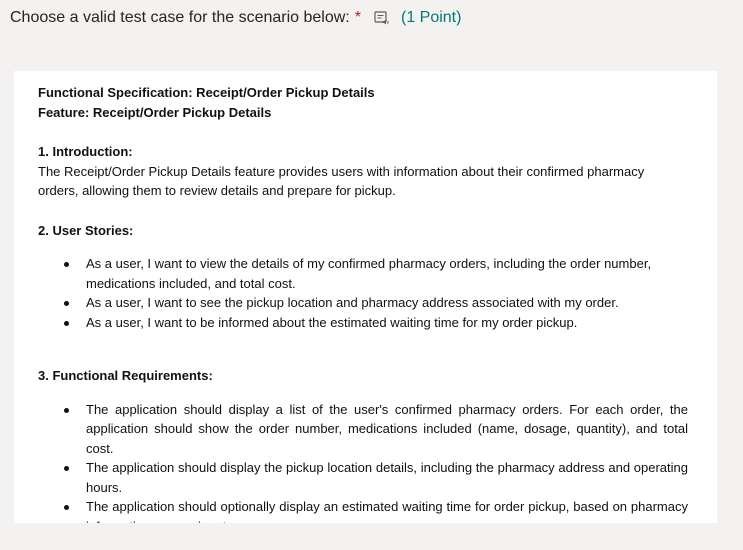 The width and height of the screenshot is (743, 550). What do you see at coordinates (431, 17) in the screenshot?
I see `points-label: (1 Point)` at bounding box center [431, 17].